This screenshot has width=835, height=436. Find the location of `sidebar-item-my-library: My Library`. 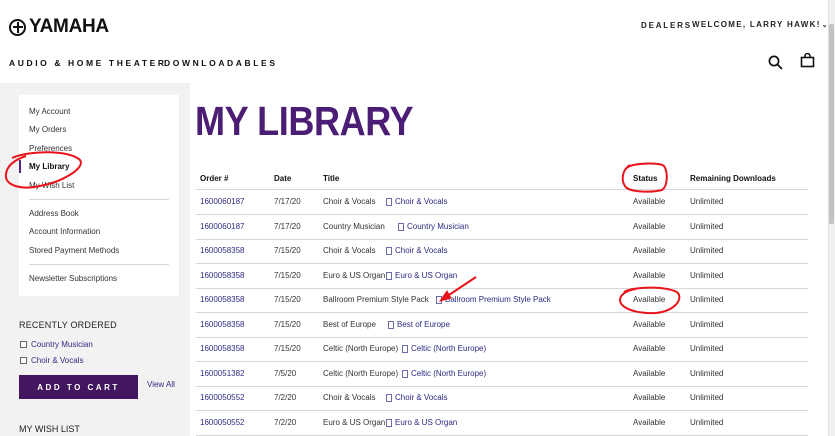

sidebar-item-my-library: My Library is located at coordinates (49, 166).